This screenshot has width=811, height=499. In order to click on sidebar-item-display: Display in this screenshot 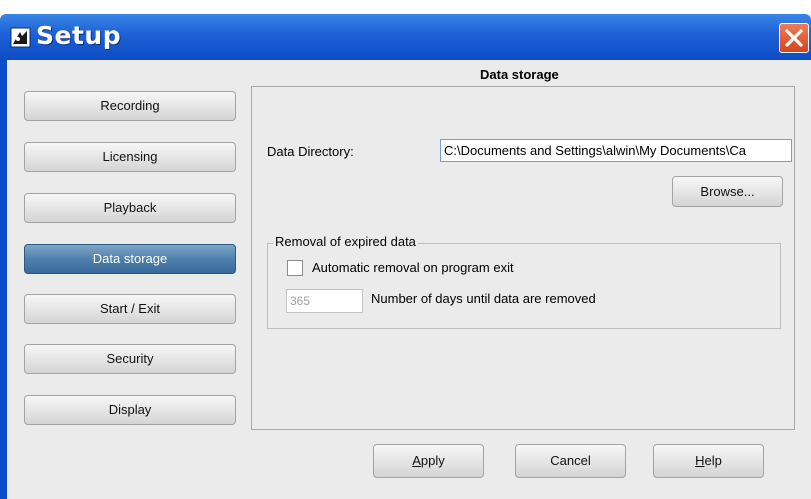, I will do `click(130, 410)`.